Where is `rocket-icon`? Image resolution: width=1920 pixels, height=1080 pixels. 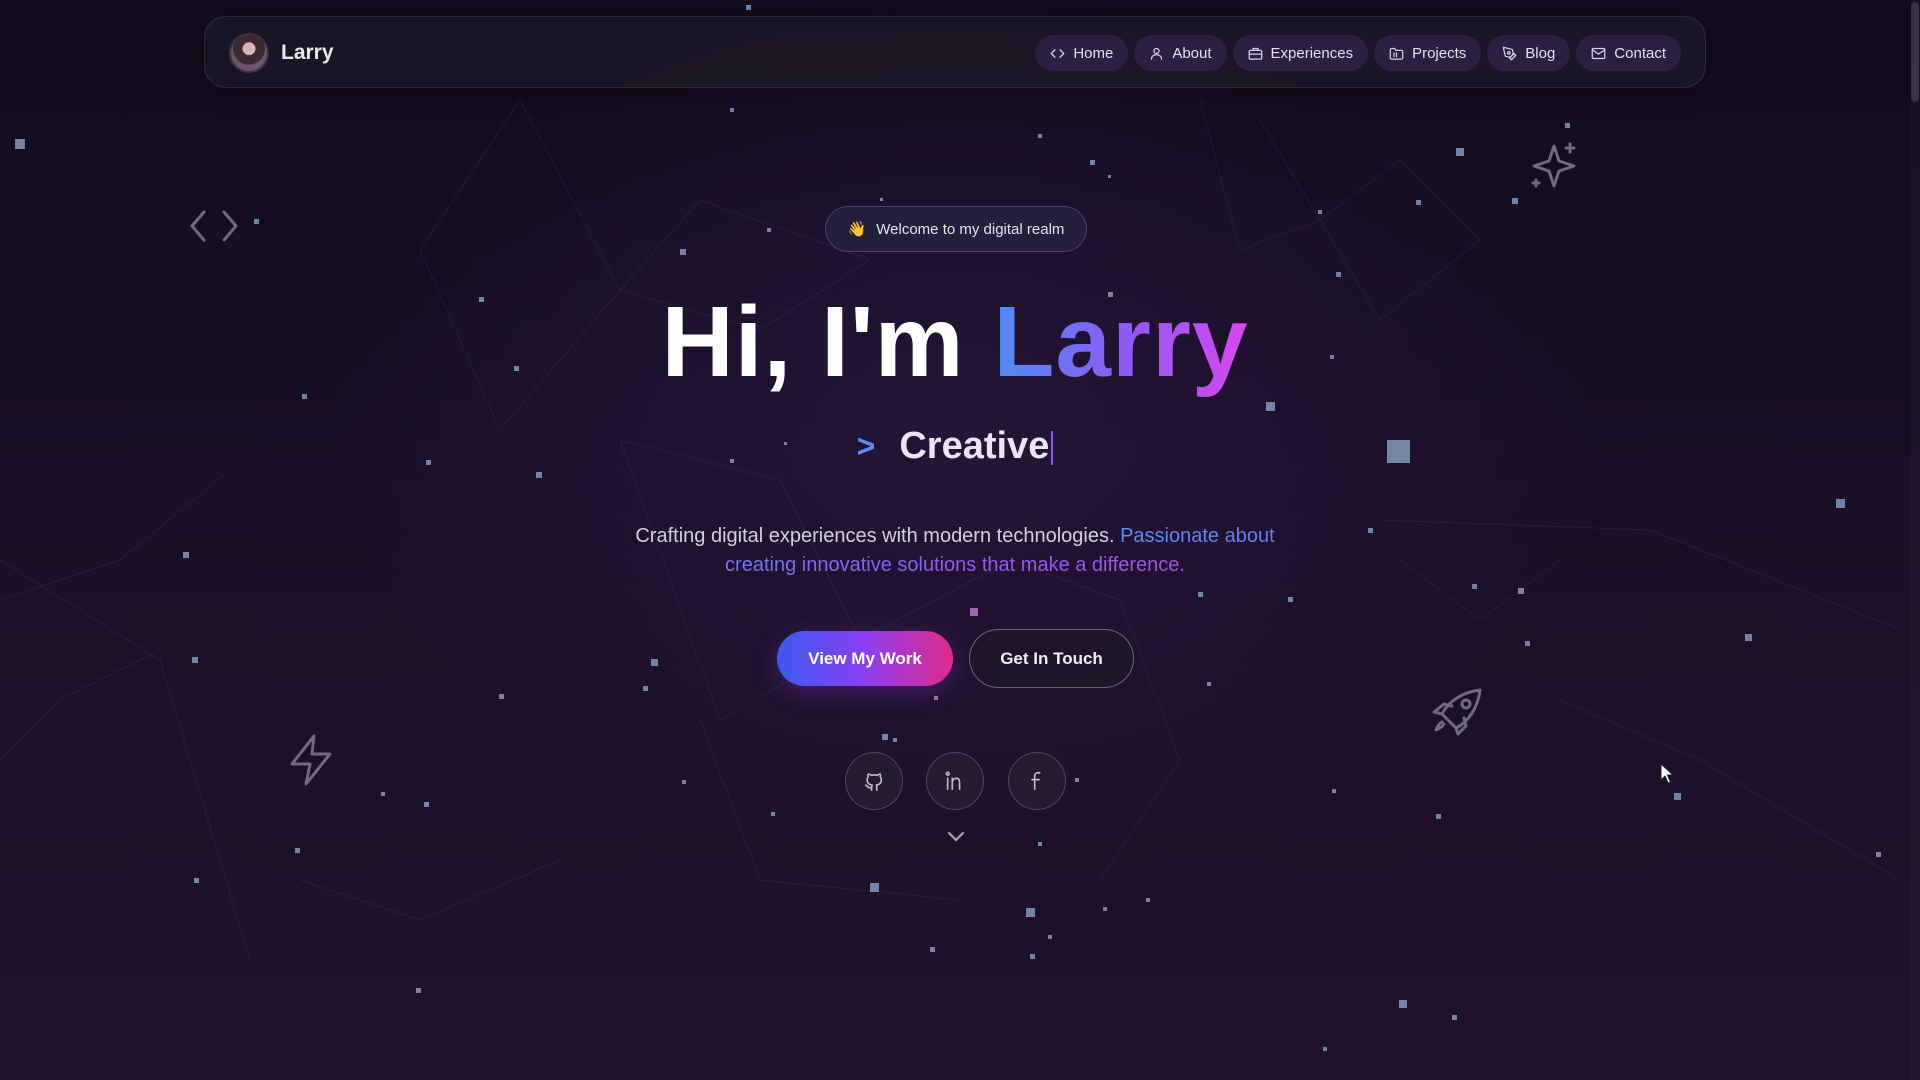 rocket-icon is located at coordinates (1457, 713).